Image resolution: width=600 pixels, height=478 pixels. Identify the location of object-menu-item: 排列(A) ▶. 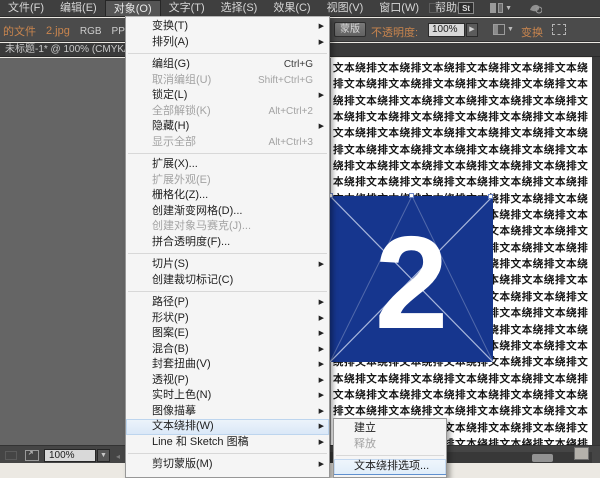
(227, 43).